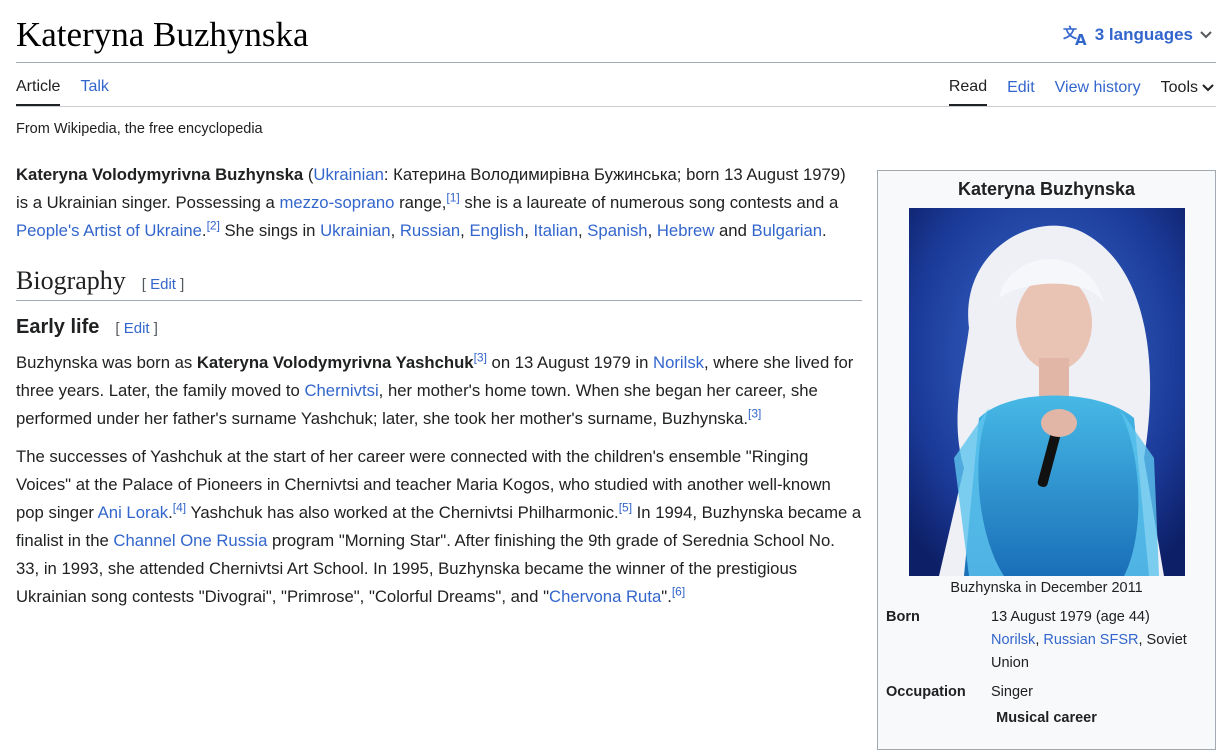 The image size is (1221, 750). What do you see at coordinates (686, 230) in the screenshot?
I see `link-hebrew: Hebrew` at bounding box center [686, 230].